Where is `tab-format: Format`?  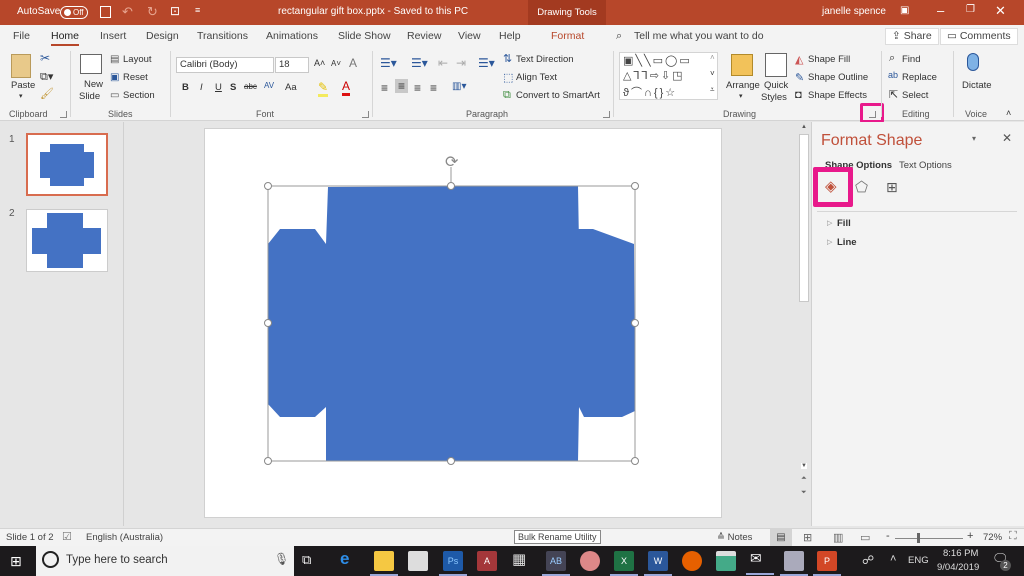 tab-format: Format is located at coordinates (567, 36).